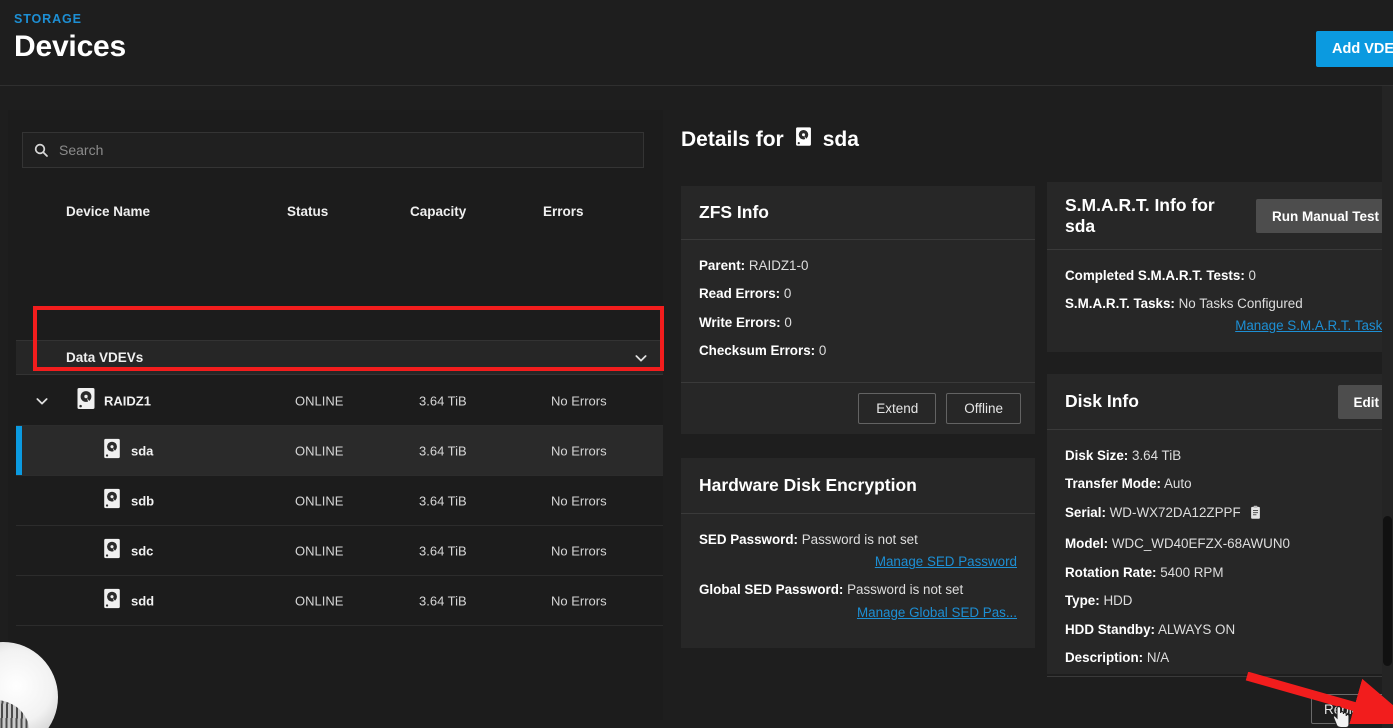 The width and height of the screenshot is (1393, 728). What do you see at coordinates (70, 46) in the screenshot?
I see `page-title: Devices` at bounding box center [70, 46].